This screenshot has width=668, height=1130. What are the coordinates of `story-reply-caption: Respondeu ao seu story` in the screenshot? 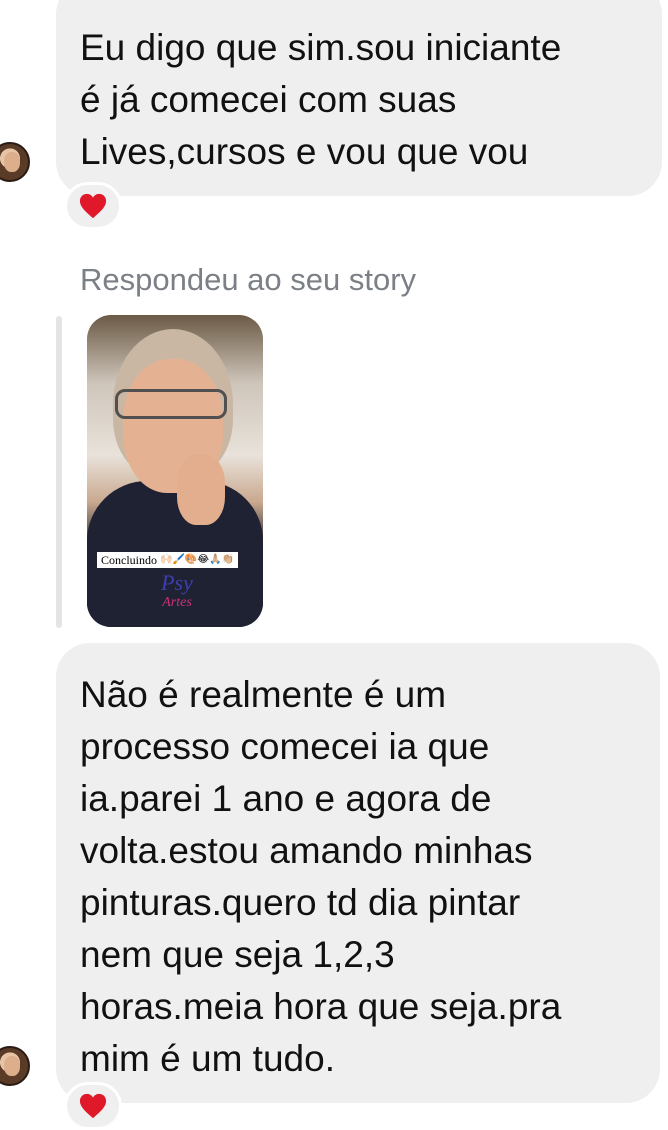 It's located at (248, 279).